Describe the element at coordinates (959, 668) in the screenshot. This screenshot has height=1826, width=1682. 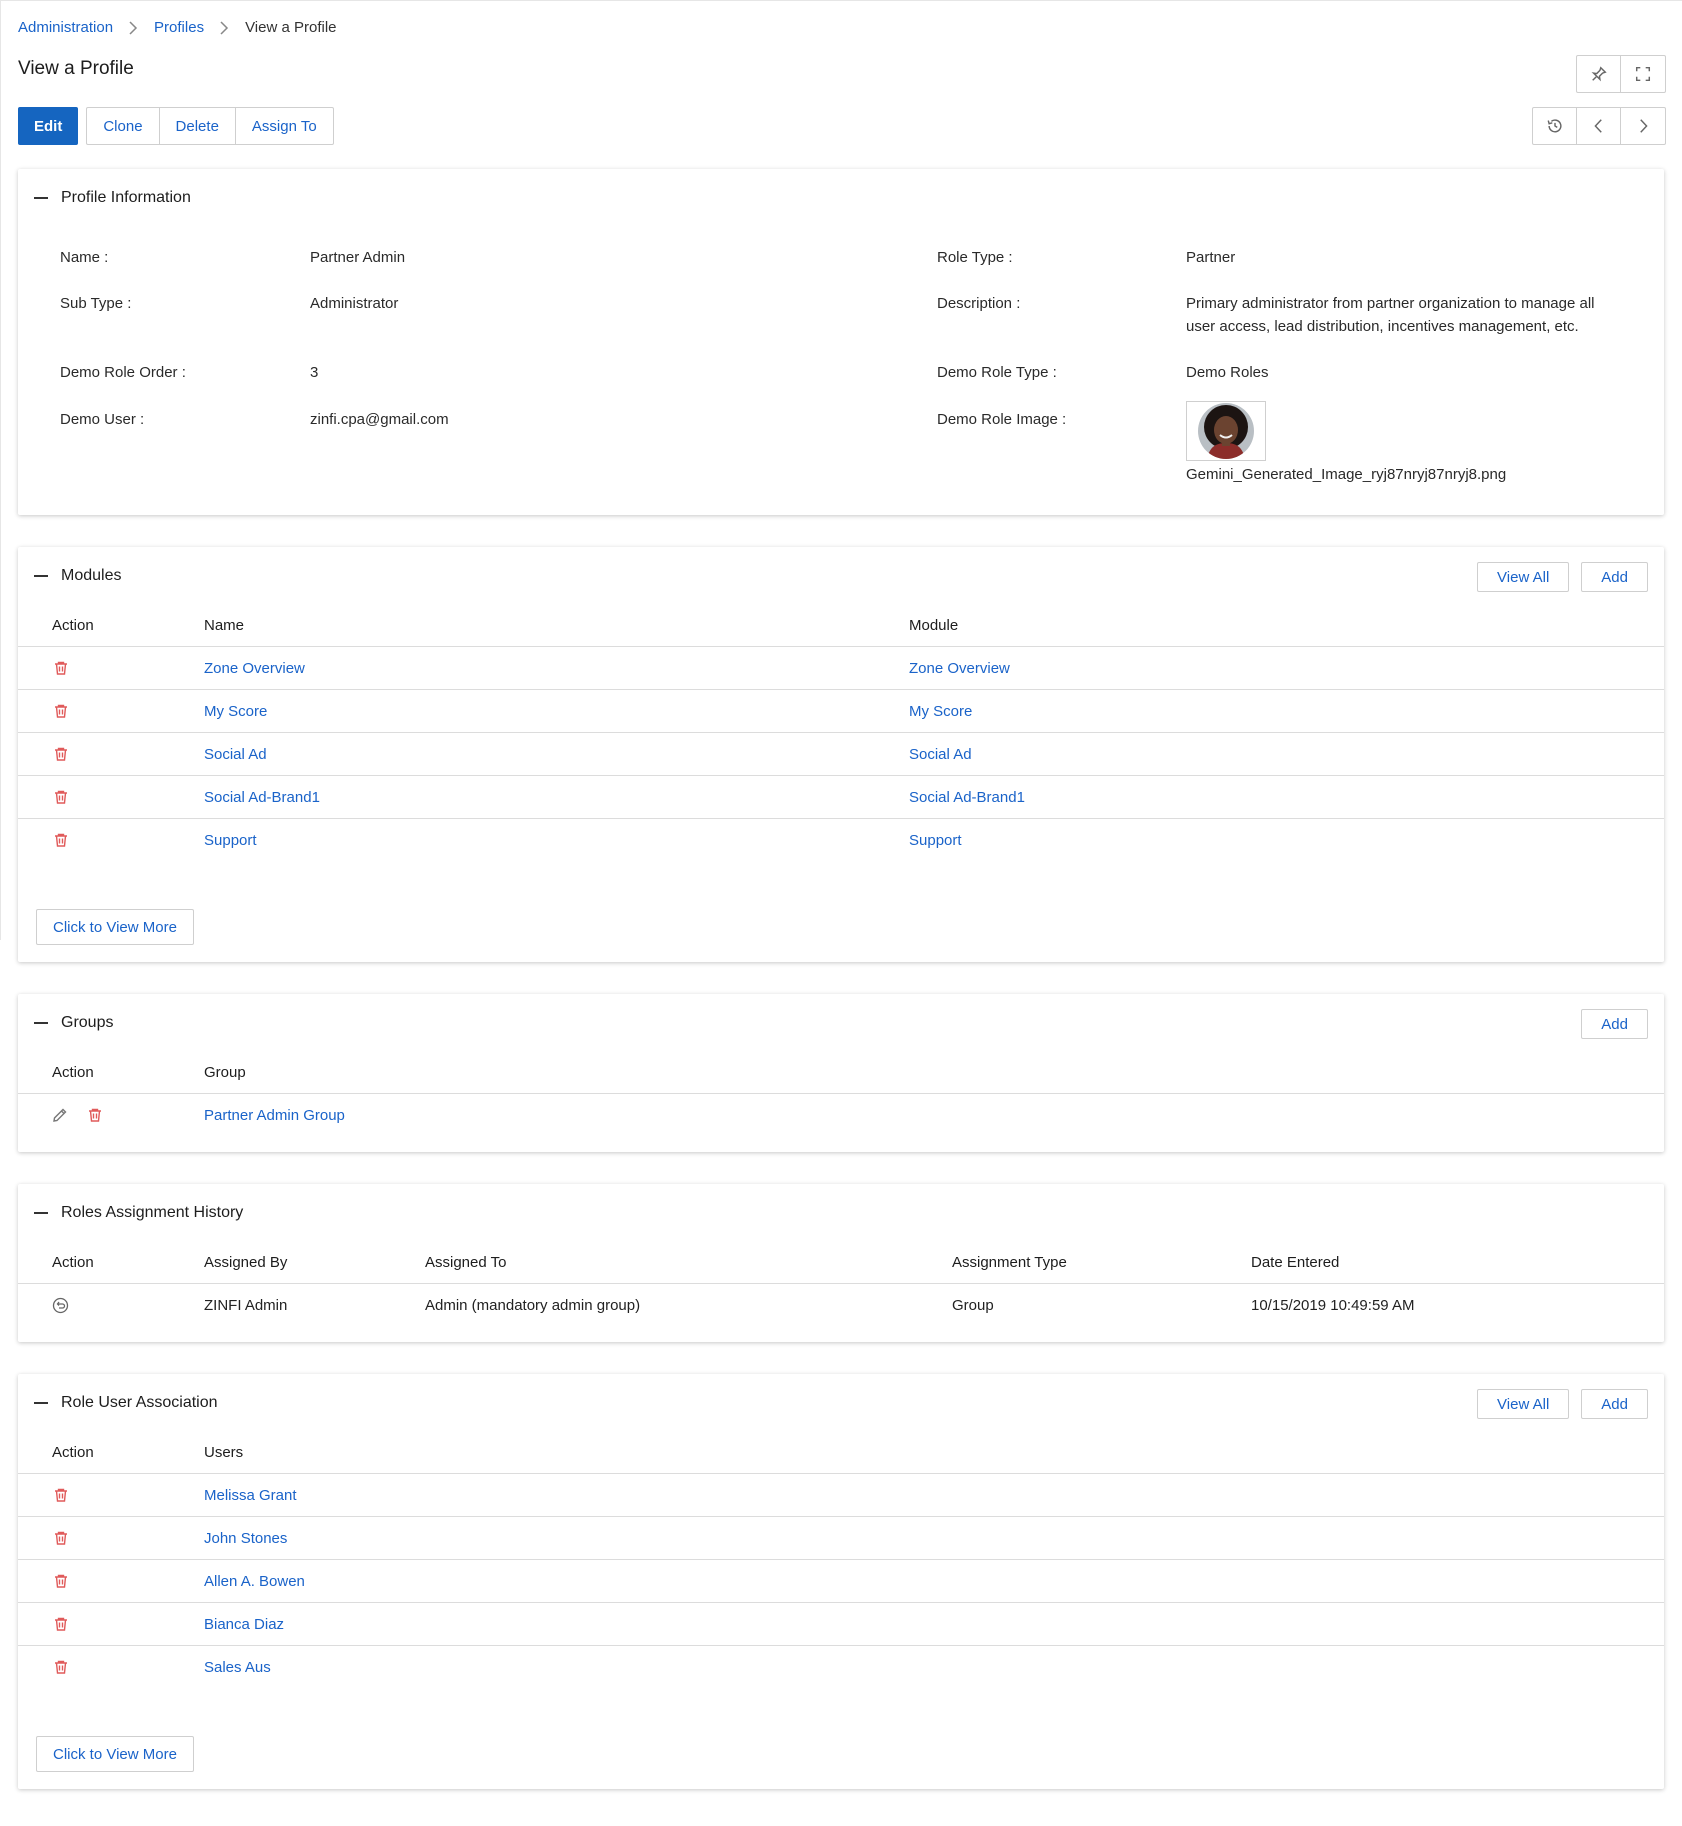
I see `module-link: Zone Overview` at that location.